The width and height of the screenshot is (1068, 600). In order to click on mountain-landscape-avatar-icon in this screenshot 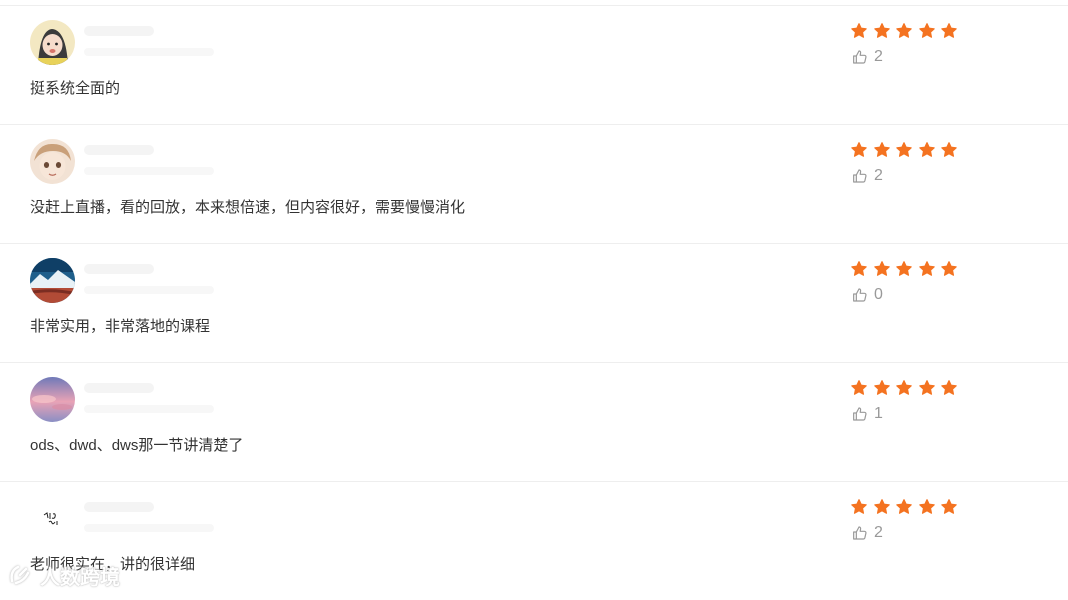, I will do `click(52, 280)`.